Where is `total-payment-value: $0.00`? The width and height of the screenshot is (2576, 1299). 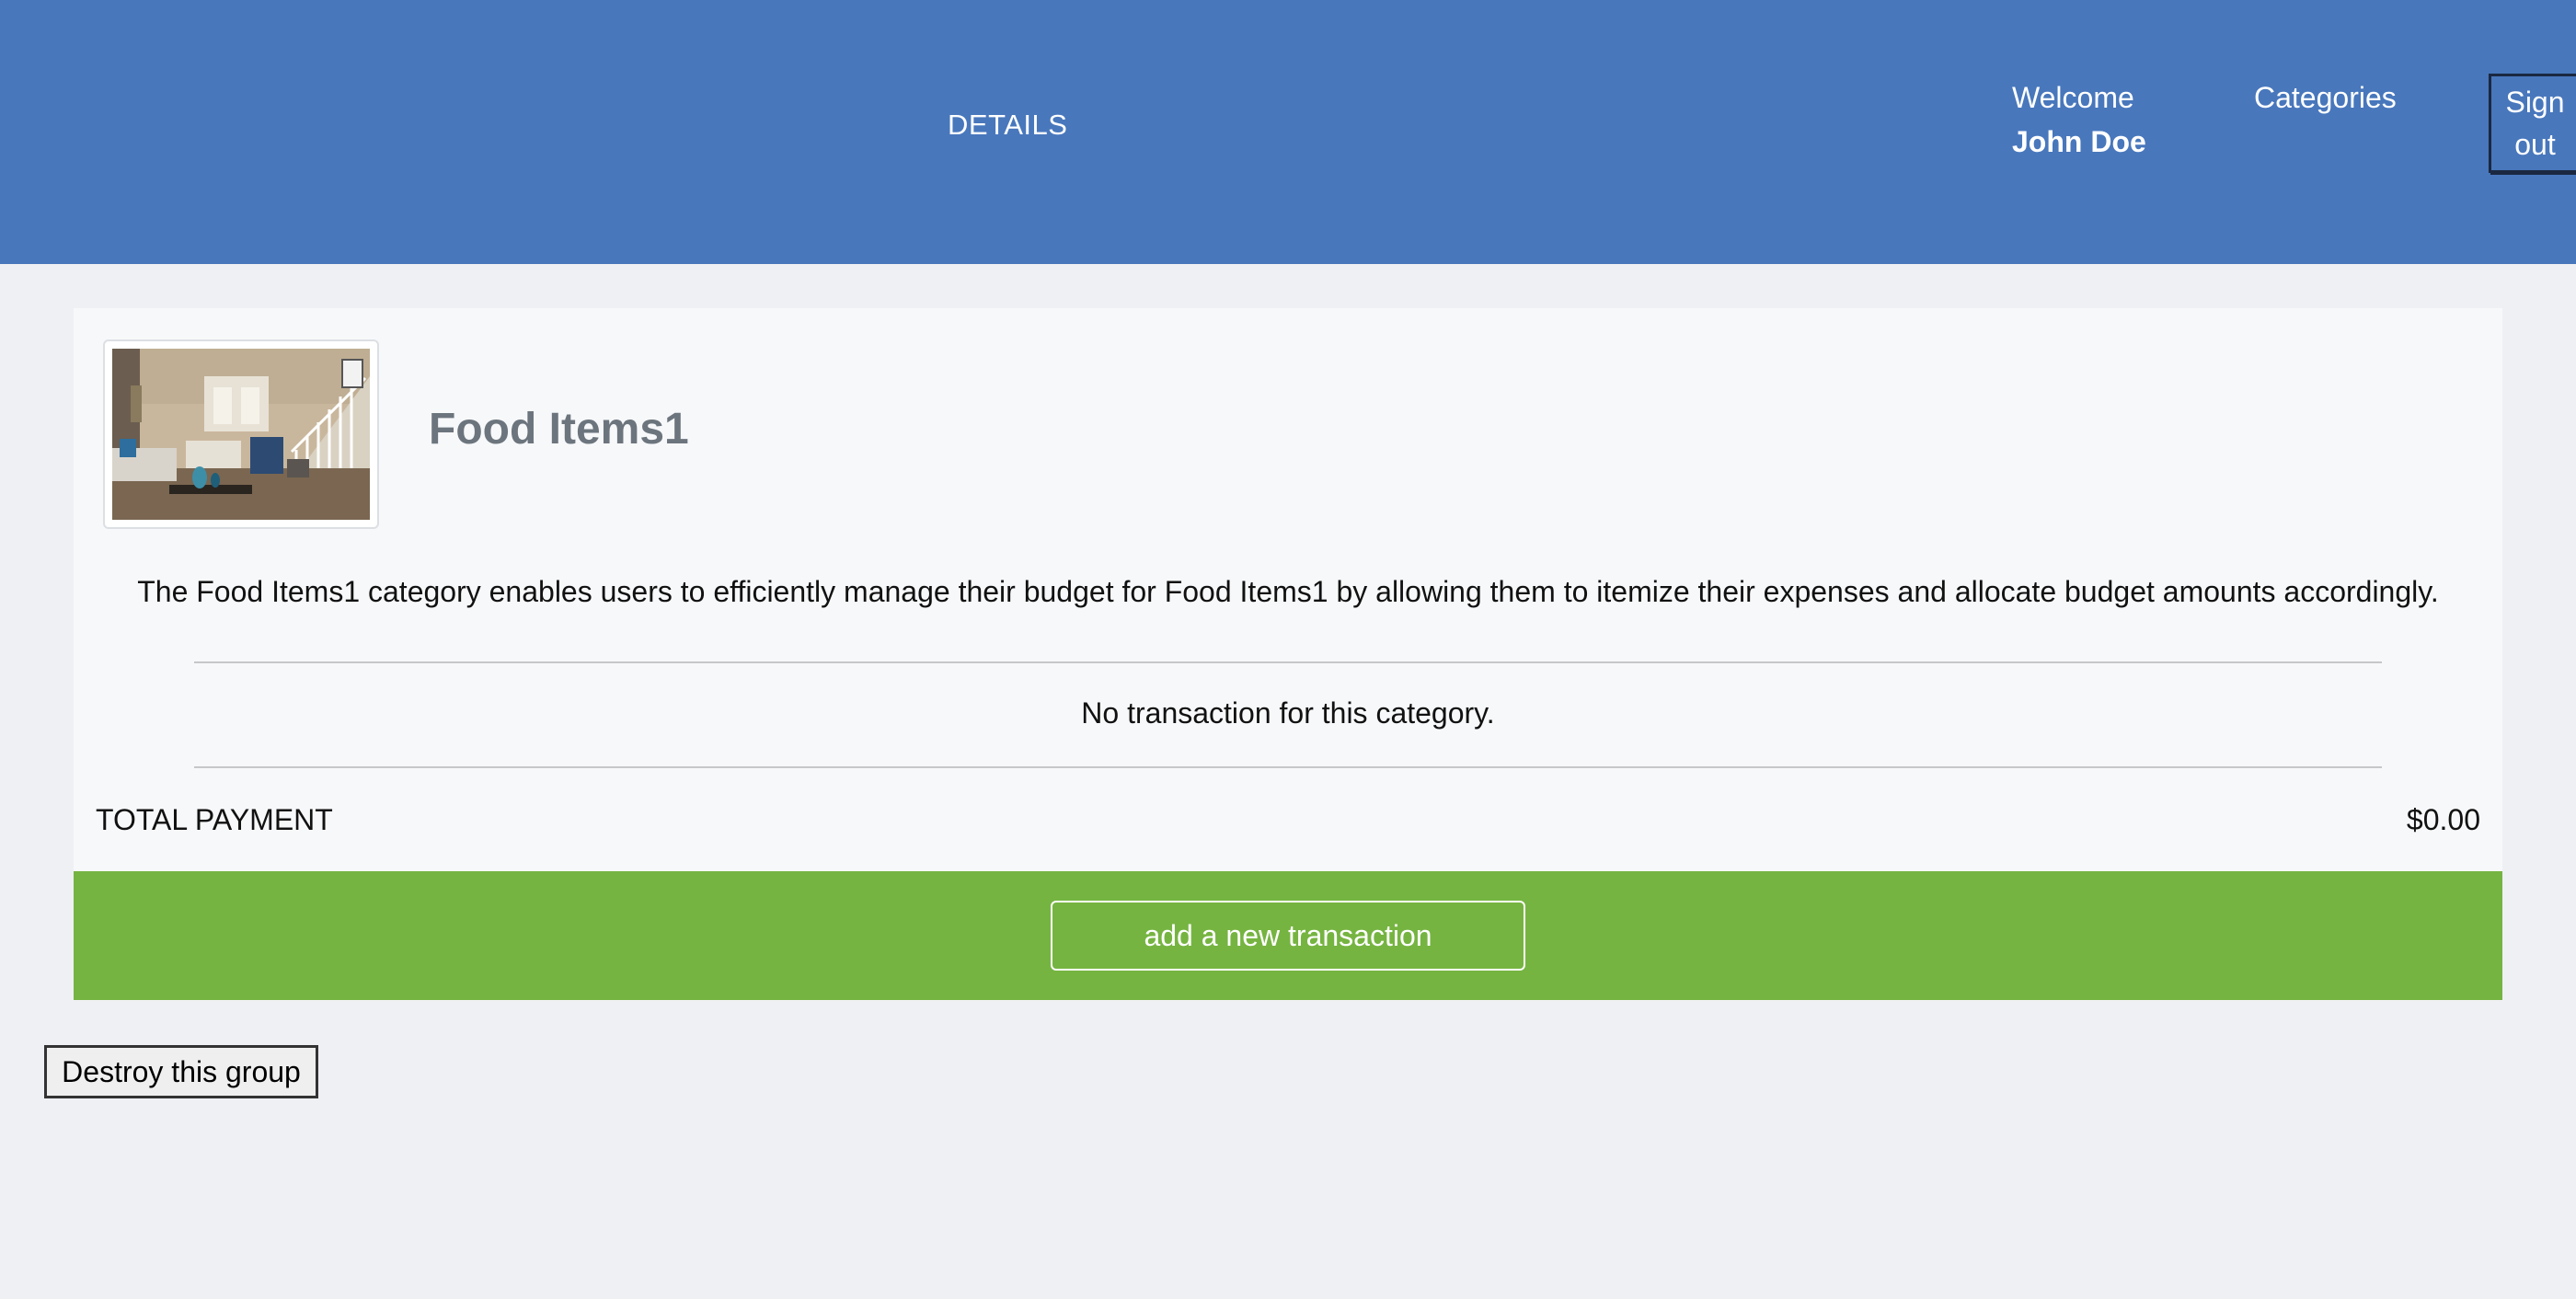
total-payment-value: $0.00 is located at coordinates (2443, 819).